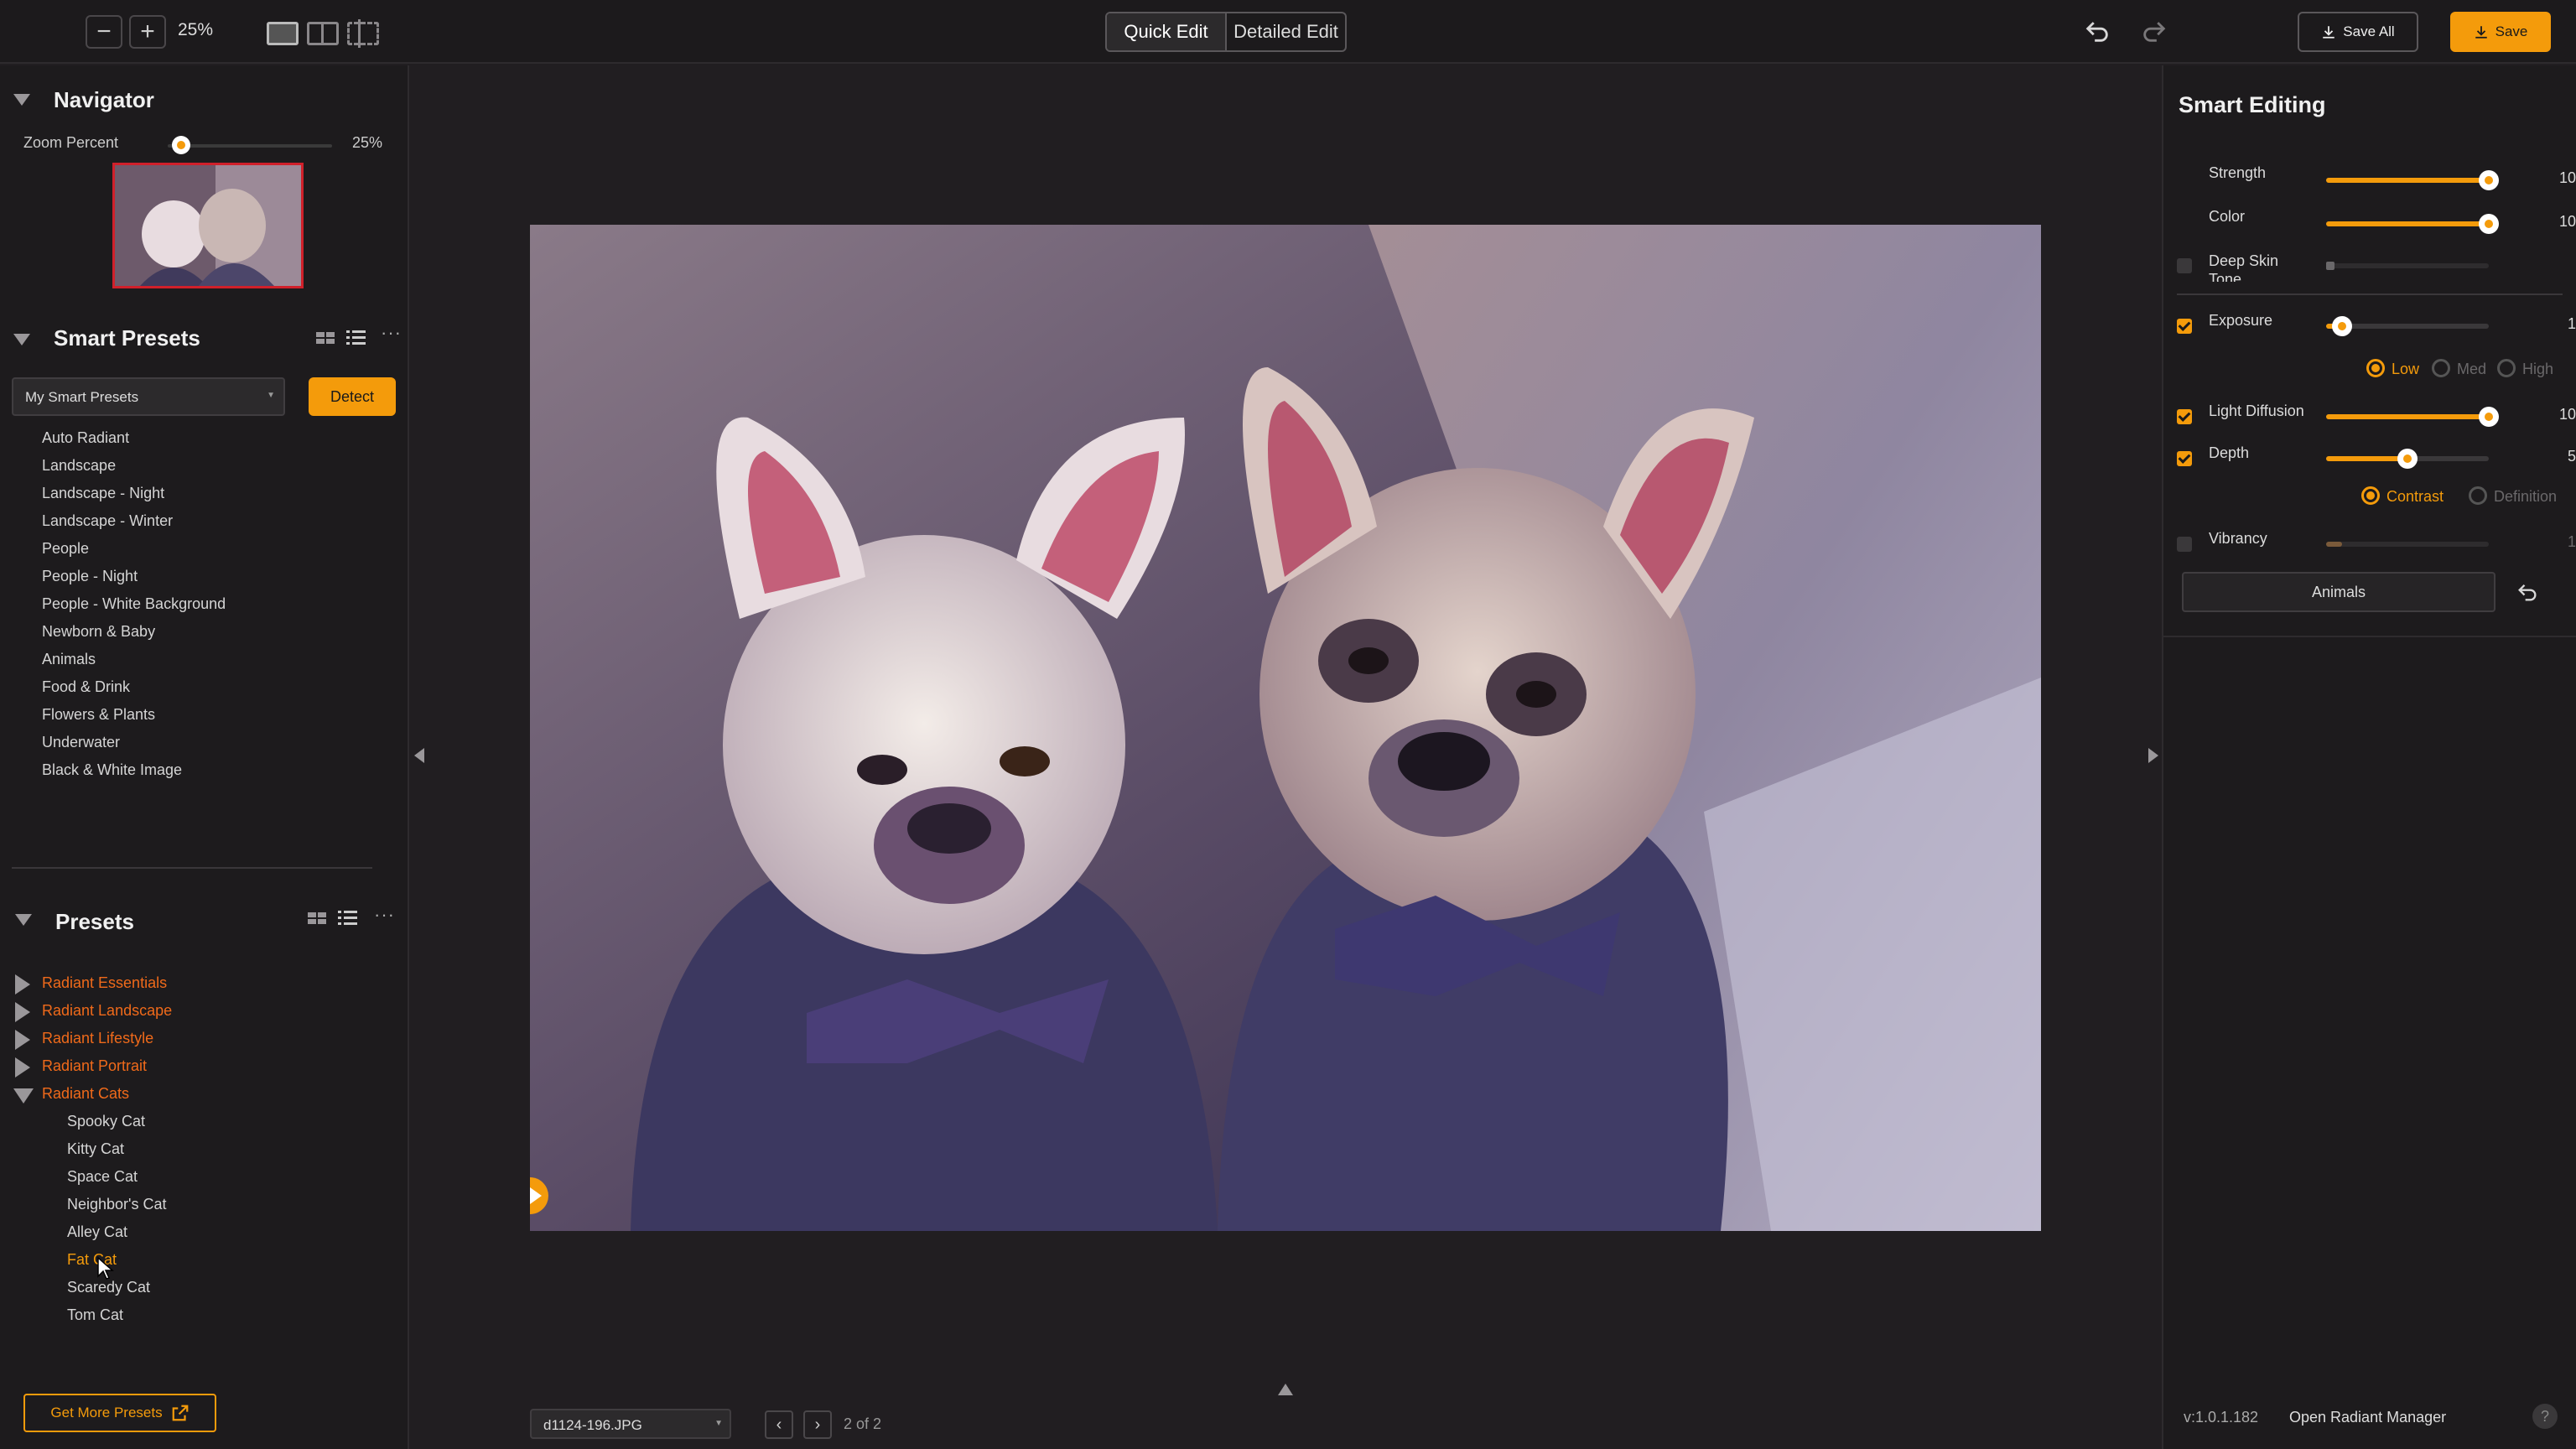 The height and width of the screenshot is (1449, 2576). What do you see at coordinates (1285, 1389) in the screenshot?
I see `expand-filmstrip-icon` at bounding box center [1285, 1389].